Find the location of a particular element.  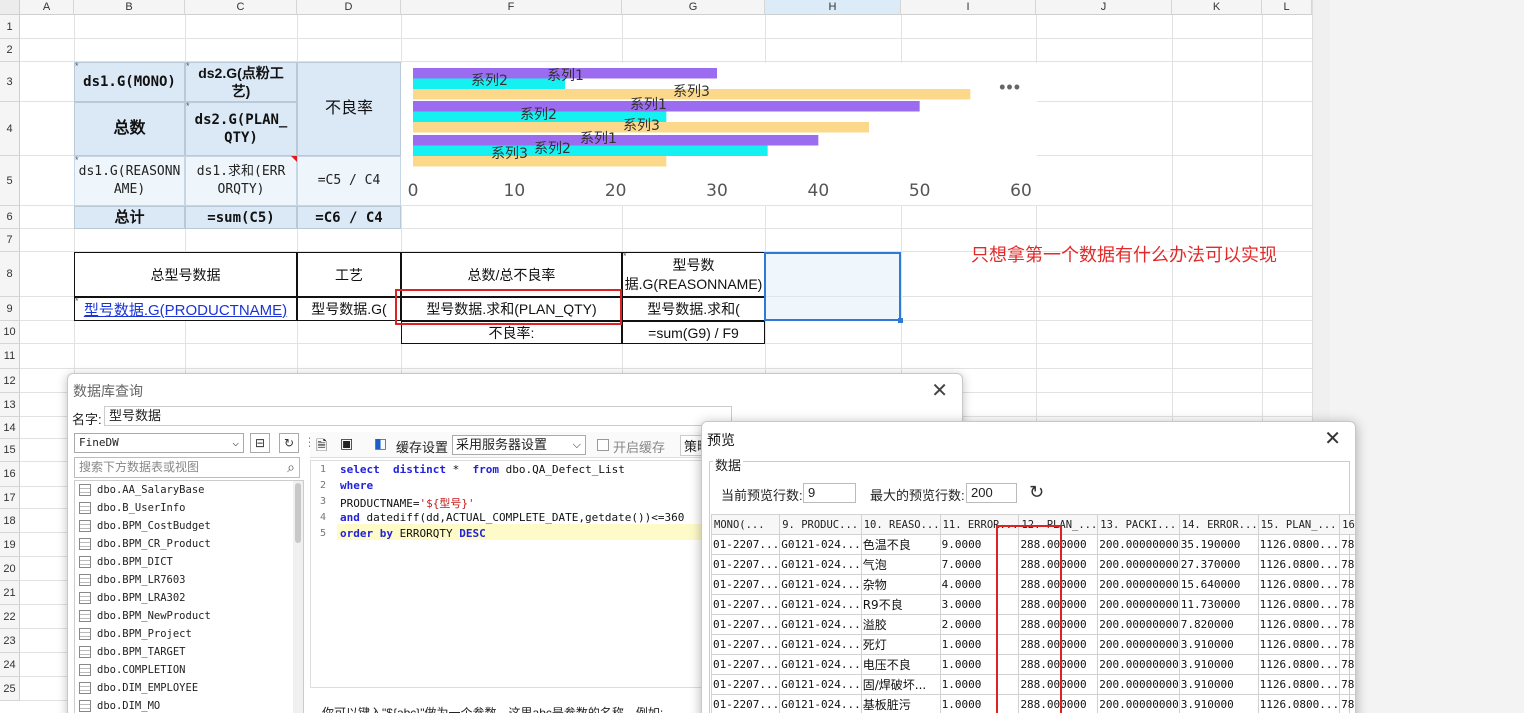

selected-cell-h8 is located at coordinates (833, 287).